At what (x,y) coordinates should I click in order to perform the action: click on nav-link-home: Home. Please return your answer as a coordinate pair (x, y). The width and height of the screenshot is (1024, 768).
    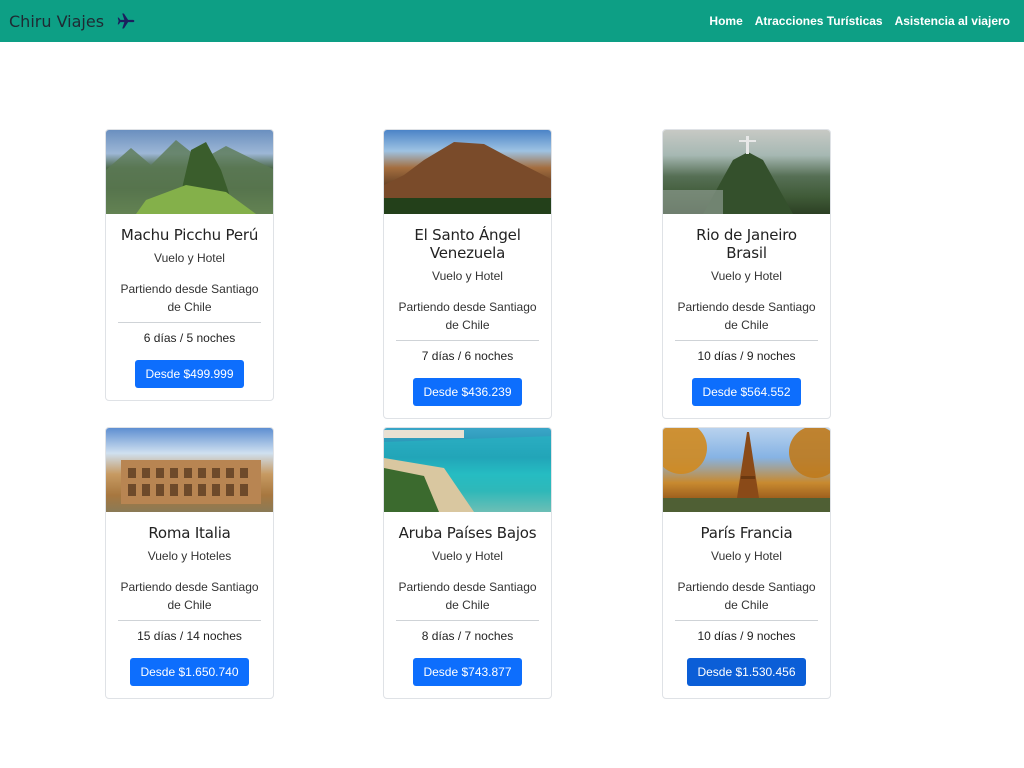
    Looking at the image, I should click on (725, 21).